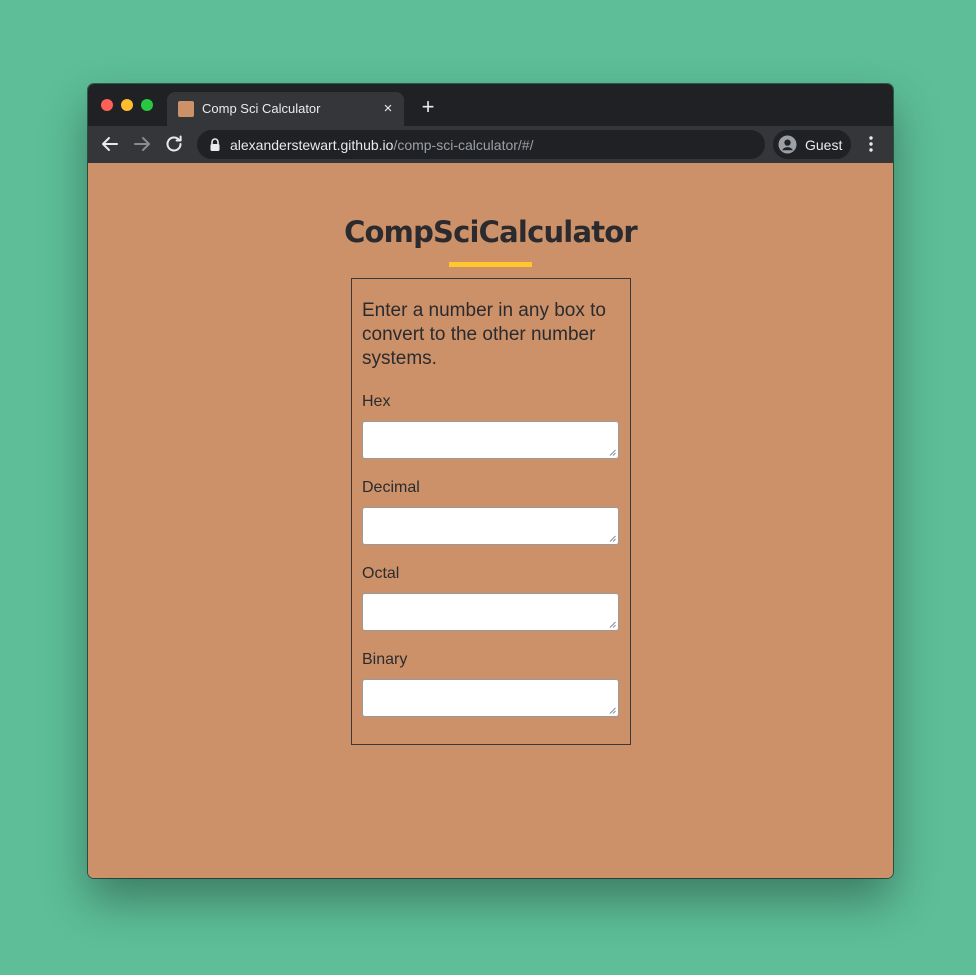  Describe the element at coordinates (385, 659) in the screenshot. I see `binary-label: Binary` at that location.